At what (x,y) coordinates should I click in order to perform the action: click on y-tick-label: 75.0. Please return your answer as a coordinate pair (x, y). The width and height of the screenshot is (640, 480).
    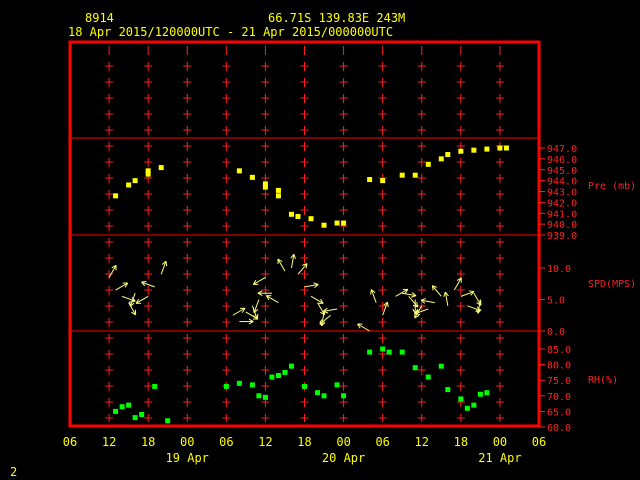
    Looking at the image, I should click on (559, 381).